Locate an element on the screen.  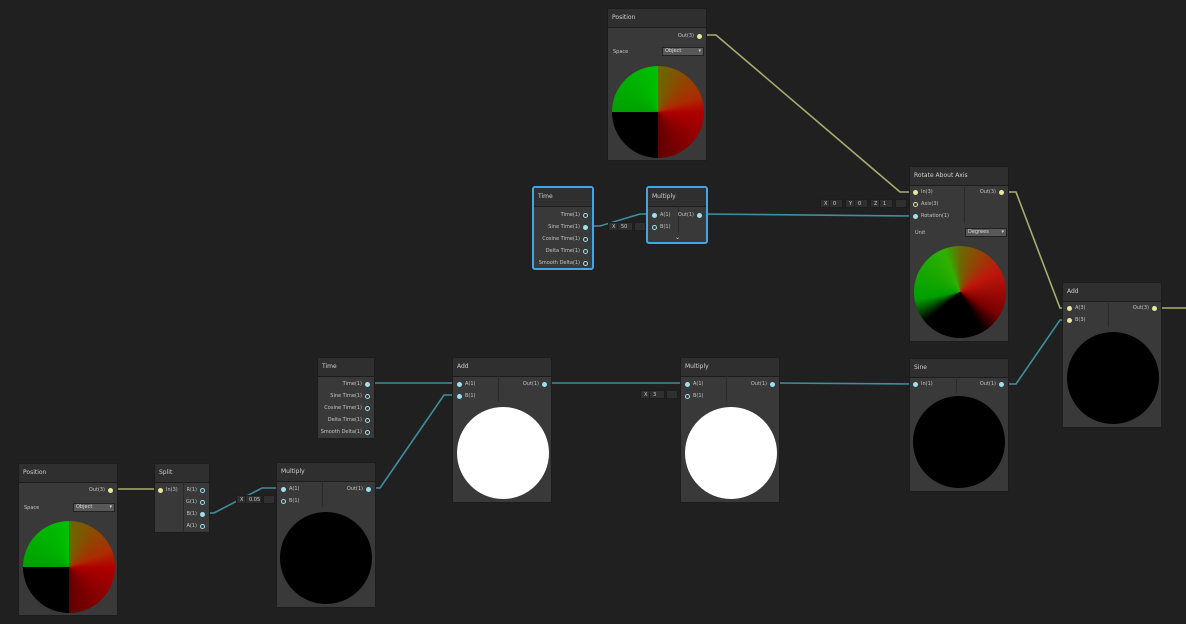
a-output: A(1) is located at coordinates (191, 526).